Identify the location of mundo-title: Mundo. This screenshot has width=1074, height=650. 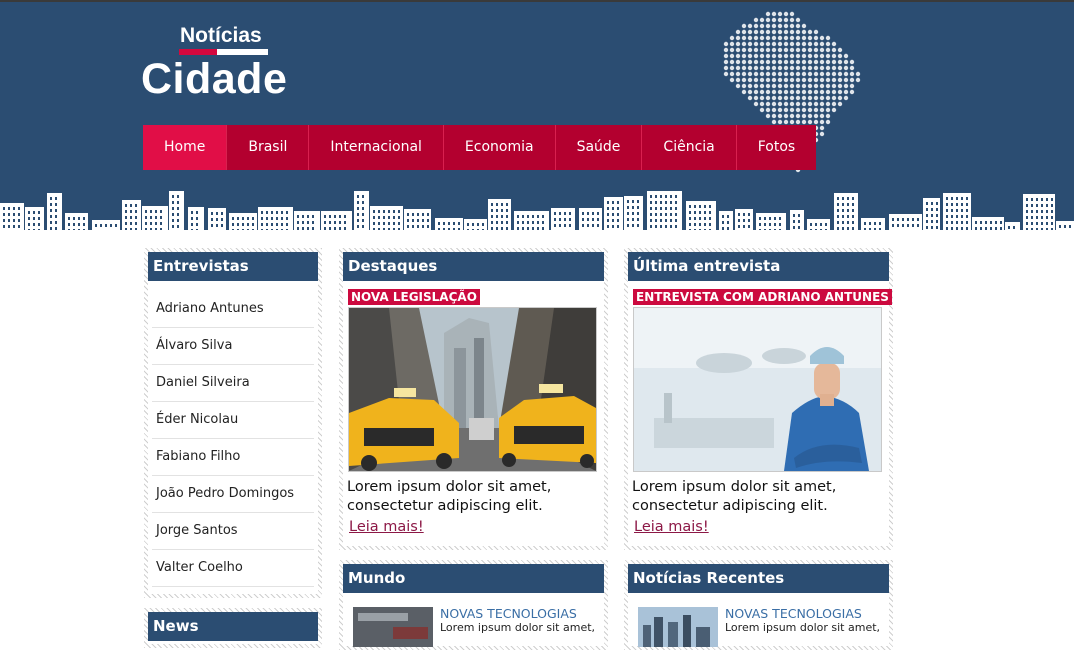
(473, 578).